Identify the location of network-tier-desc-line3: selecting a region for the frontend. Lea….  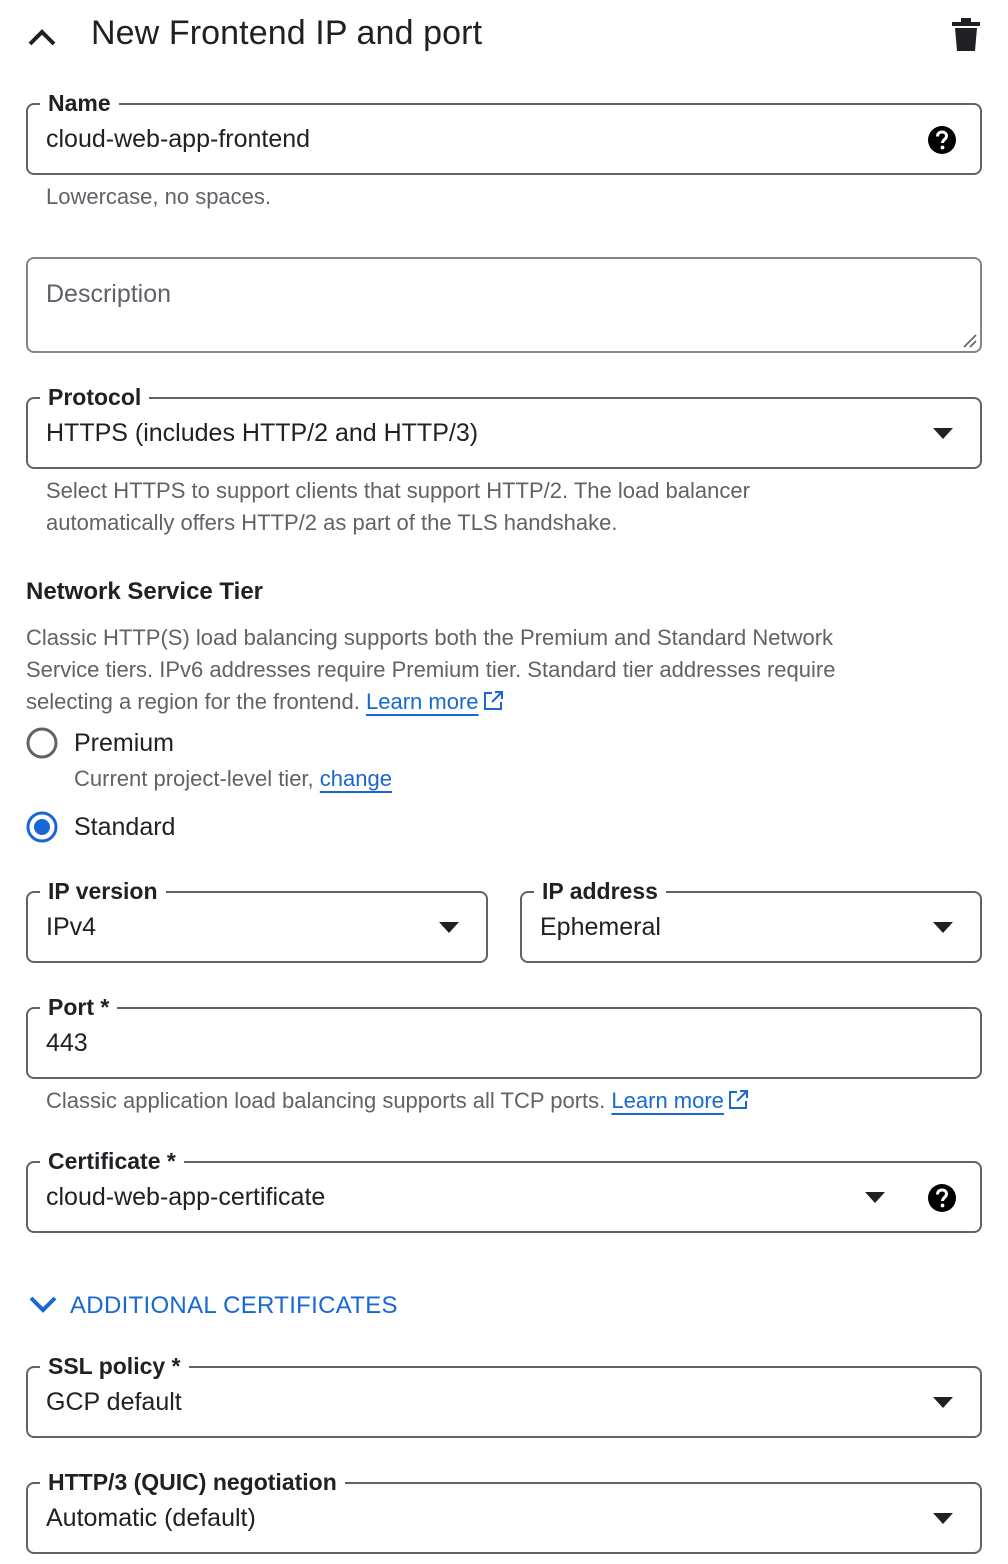
(496, 702).